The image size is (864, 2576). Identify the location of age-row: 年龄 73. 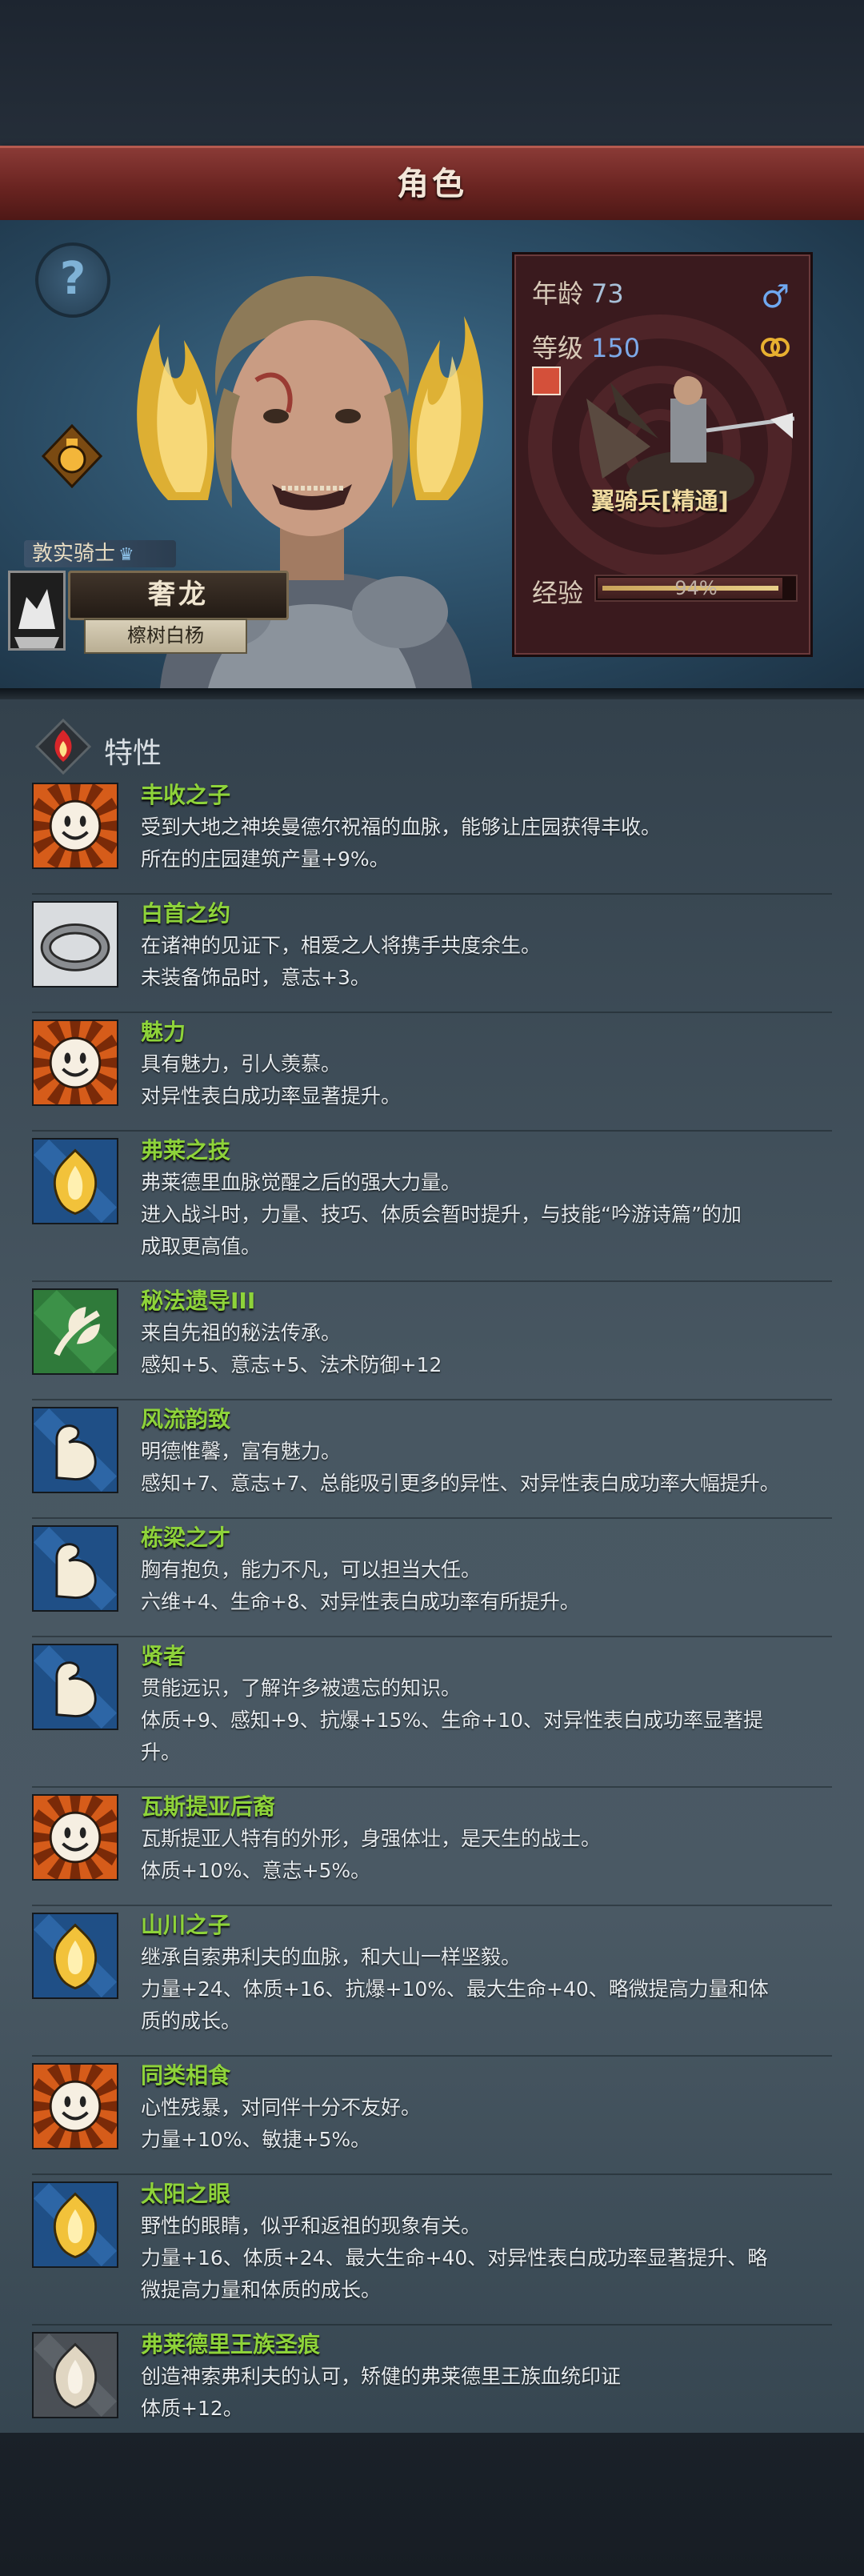
(578, 292).